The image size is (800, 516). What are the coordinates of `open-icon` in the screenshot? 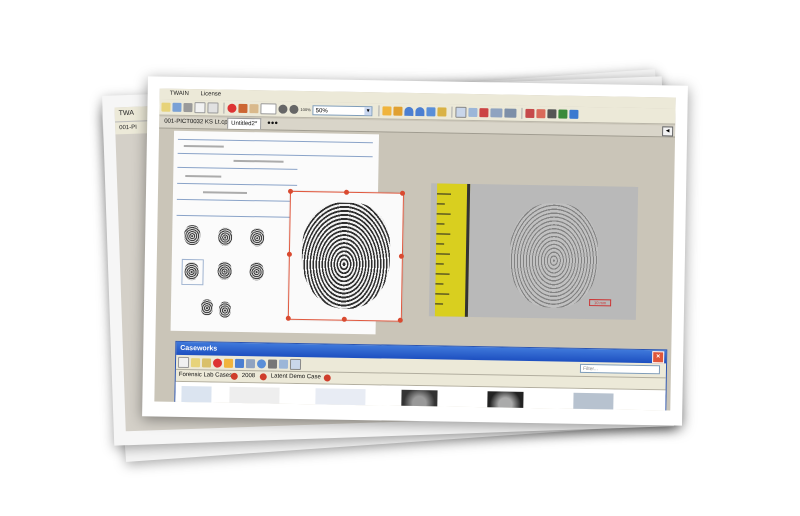 It's located at (166, 107).